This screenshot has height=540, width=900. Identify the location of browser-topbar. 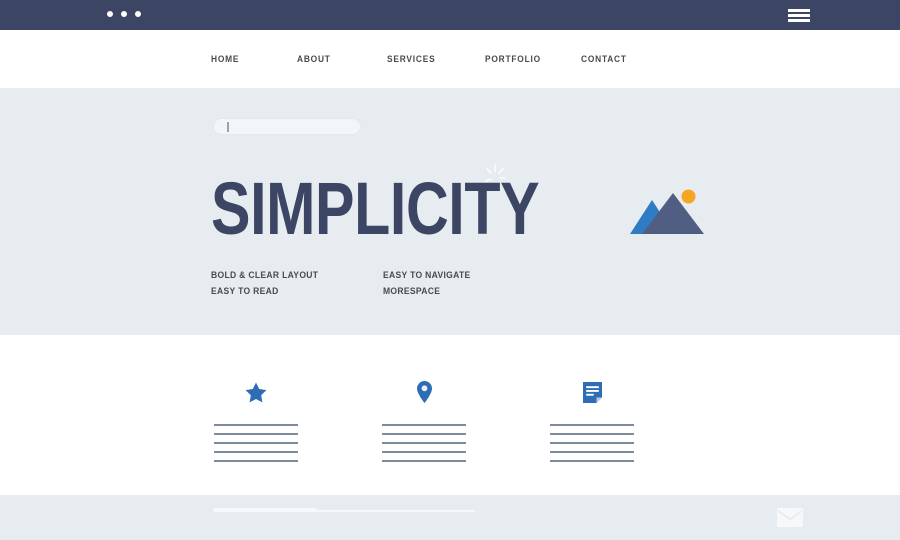
(450, 15).